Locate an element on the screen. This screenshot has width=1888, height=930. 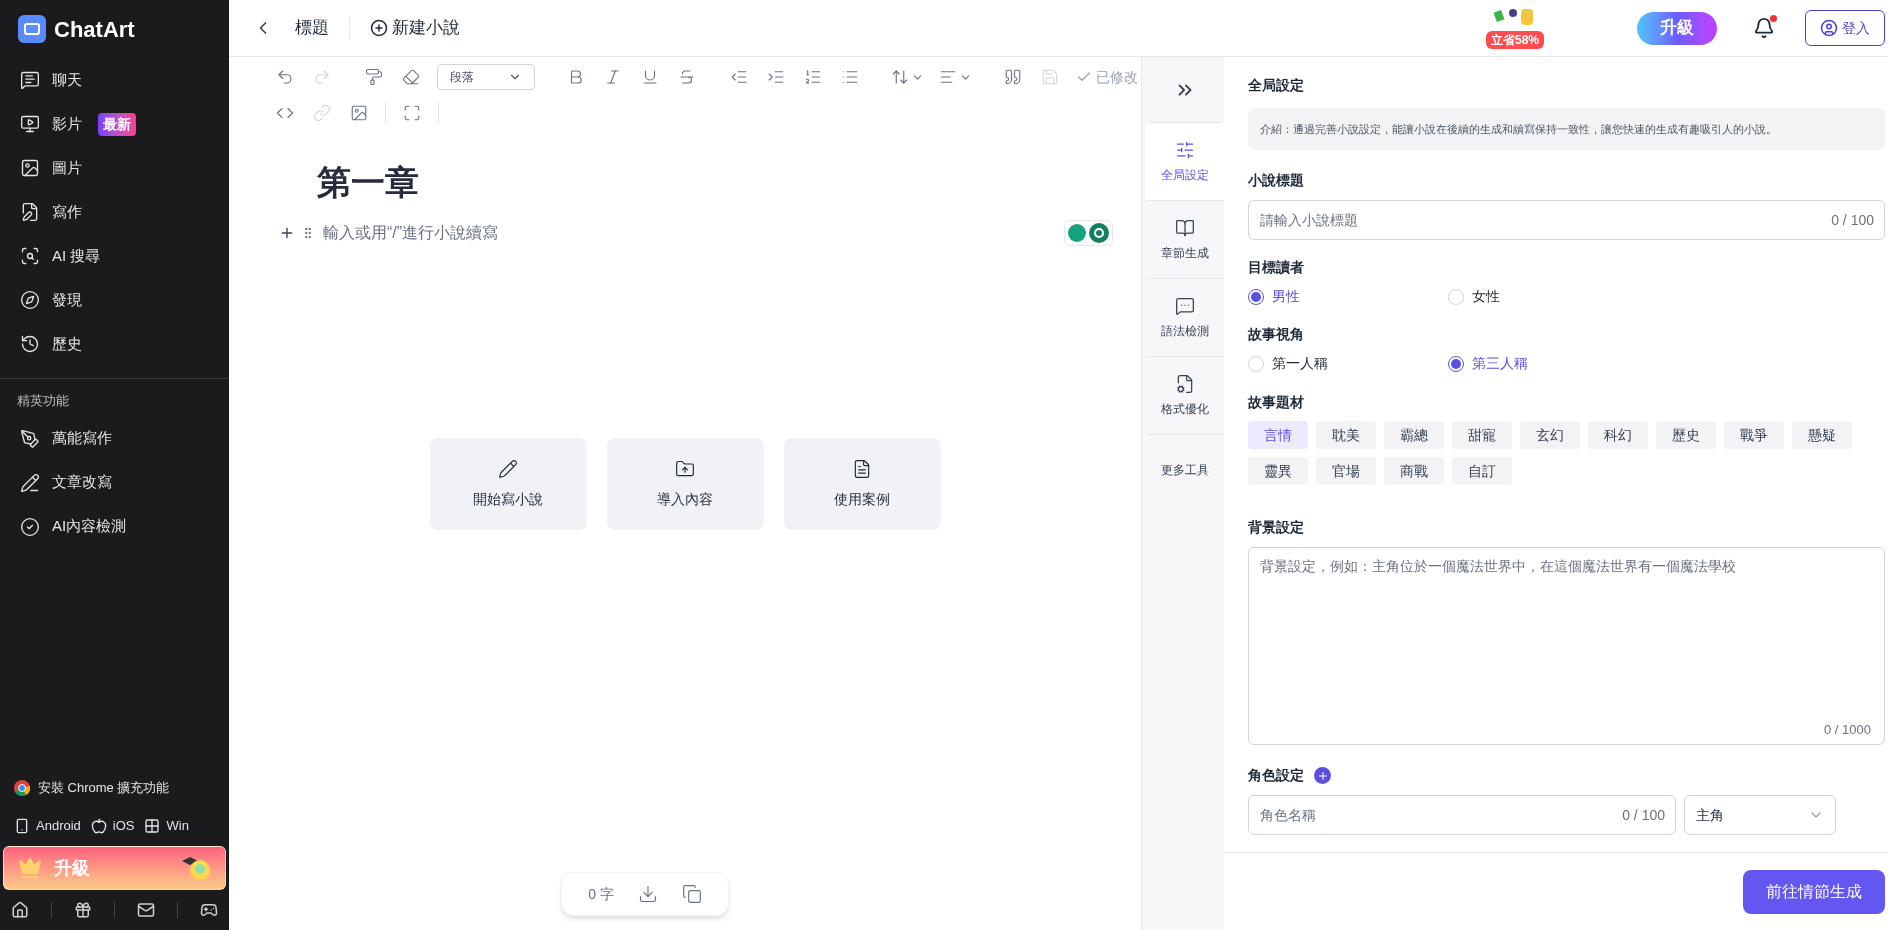
more-tools-button: 更多工具 is located at coordinates (1185, 470).